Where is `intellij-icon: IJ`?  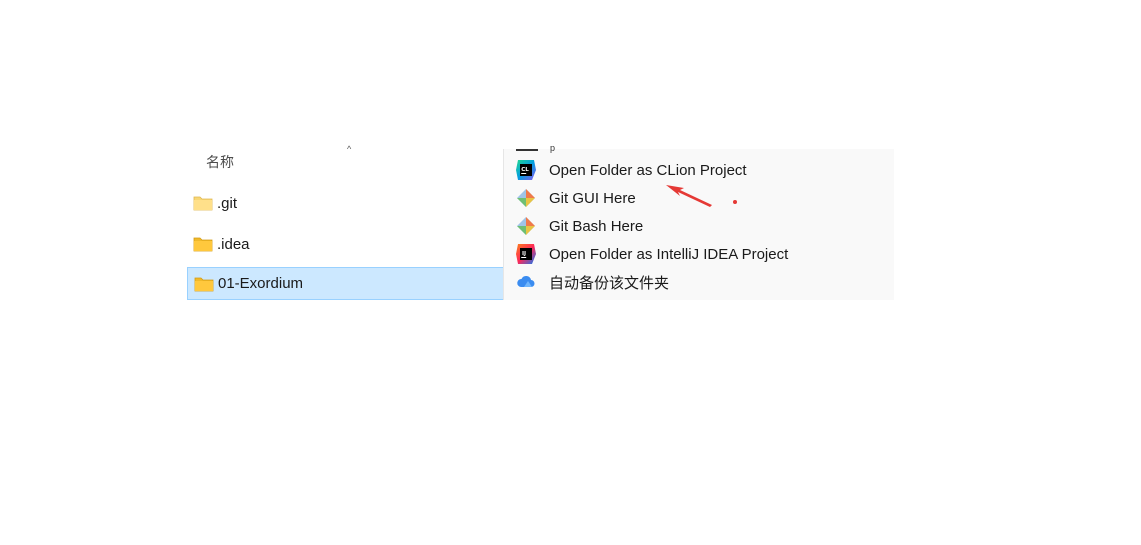 intellij-icon: IJ is located at coordinates (526, 254).